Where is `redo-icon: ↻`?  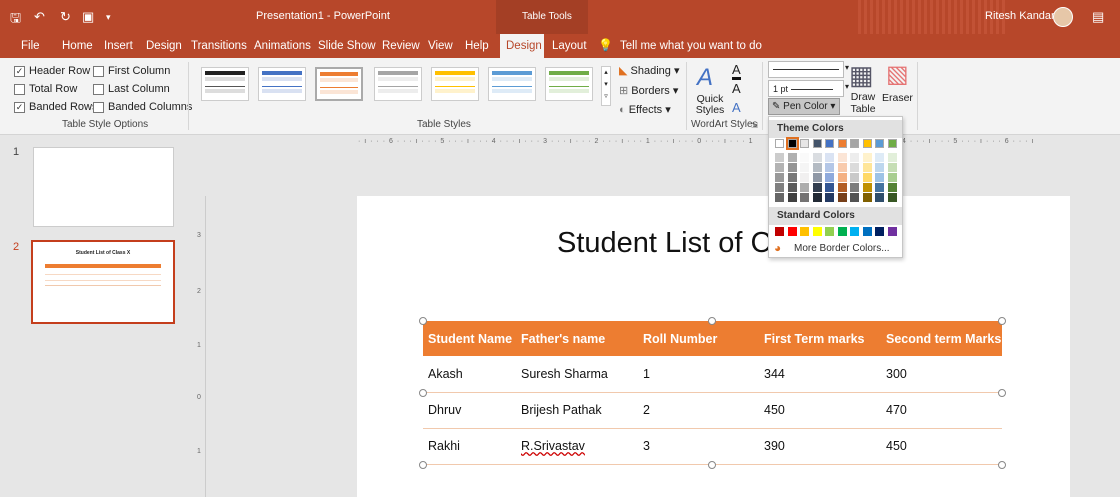
redo-icon: ↻ is located at coordinates (65, 17).